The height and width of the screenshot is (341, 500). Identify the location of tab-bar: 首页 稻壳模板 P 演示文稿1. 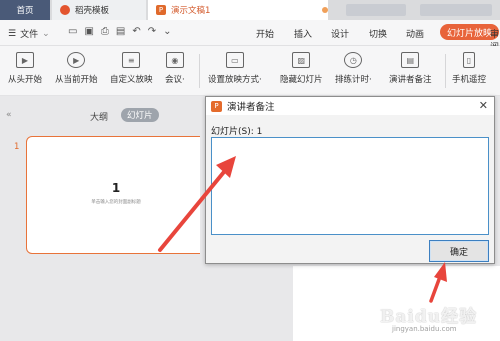
(250, 10).